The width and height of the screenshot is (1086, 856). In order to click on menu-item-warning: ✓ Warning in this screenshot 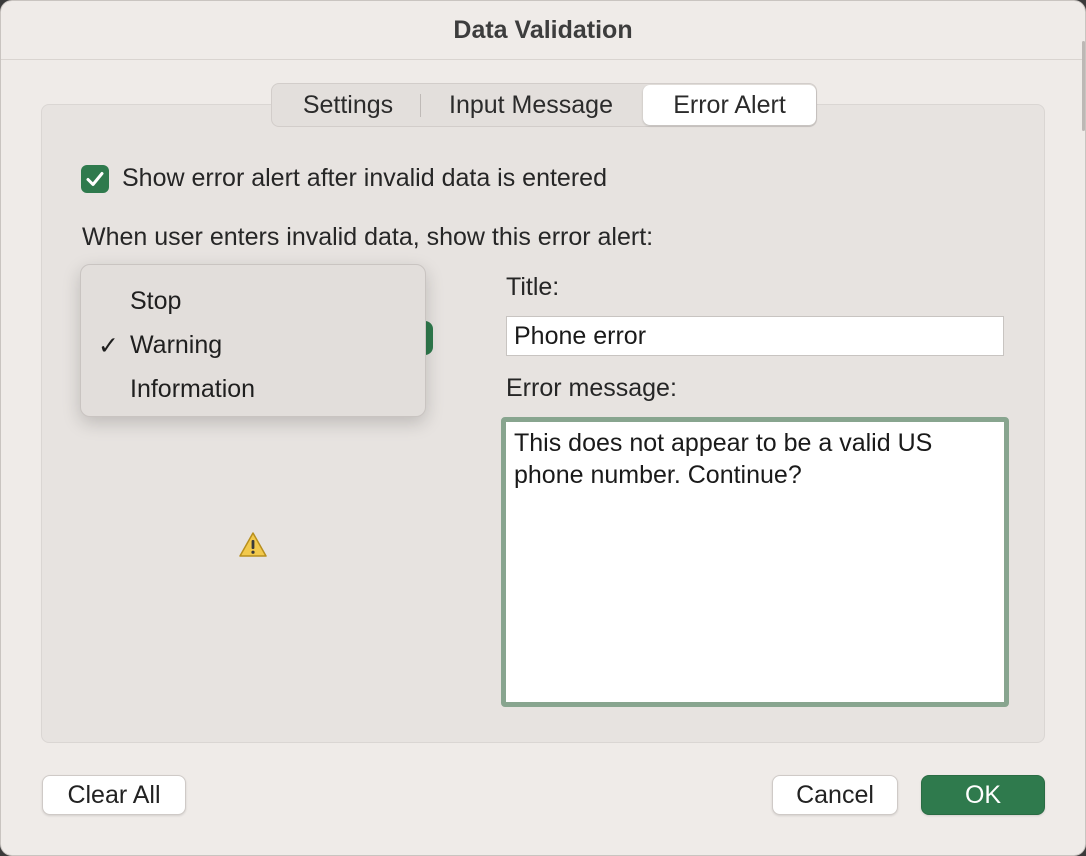, I will do `click(253, 345)`.